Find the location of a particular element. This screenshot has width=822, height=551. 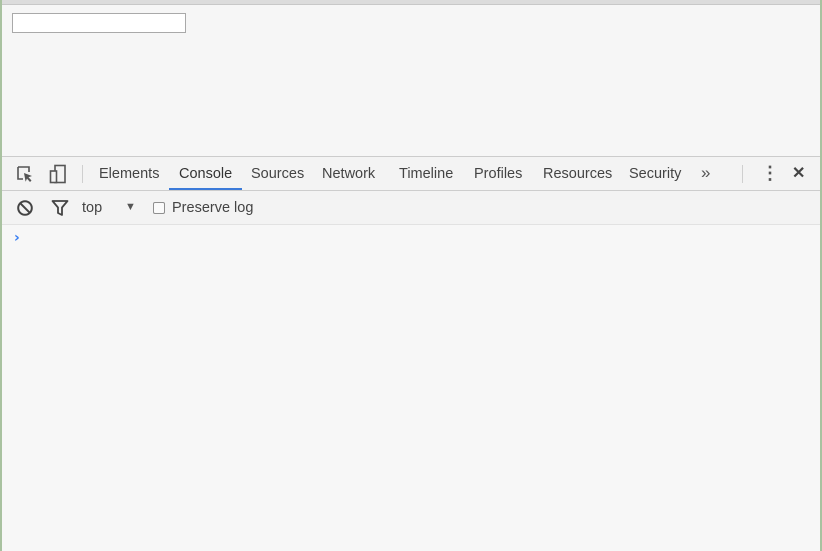

toolbar-divider-right is located at coordinates (742, 174).